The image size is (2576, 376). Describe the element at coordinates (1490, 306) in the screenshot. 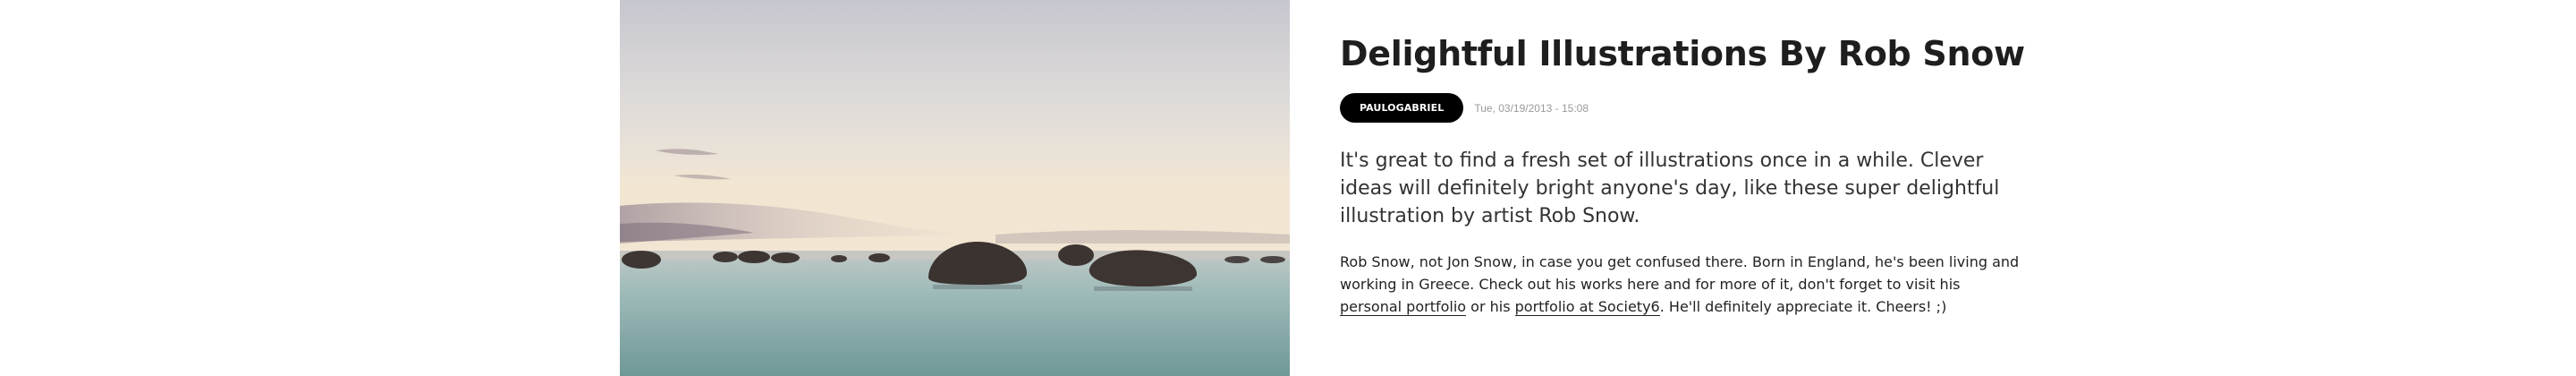

I see `body-text-part2: or his` at that location.